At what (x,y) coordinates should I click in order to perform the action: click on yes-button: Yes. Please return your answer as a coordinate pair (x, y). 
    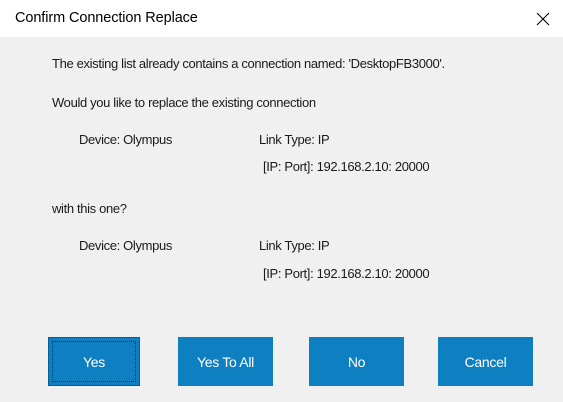
    Looking at the image, I should click on (94, 361).